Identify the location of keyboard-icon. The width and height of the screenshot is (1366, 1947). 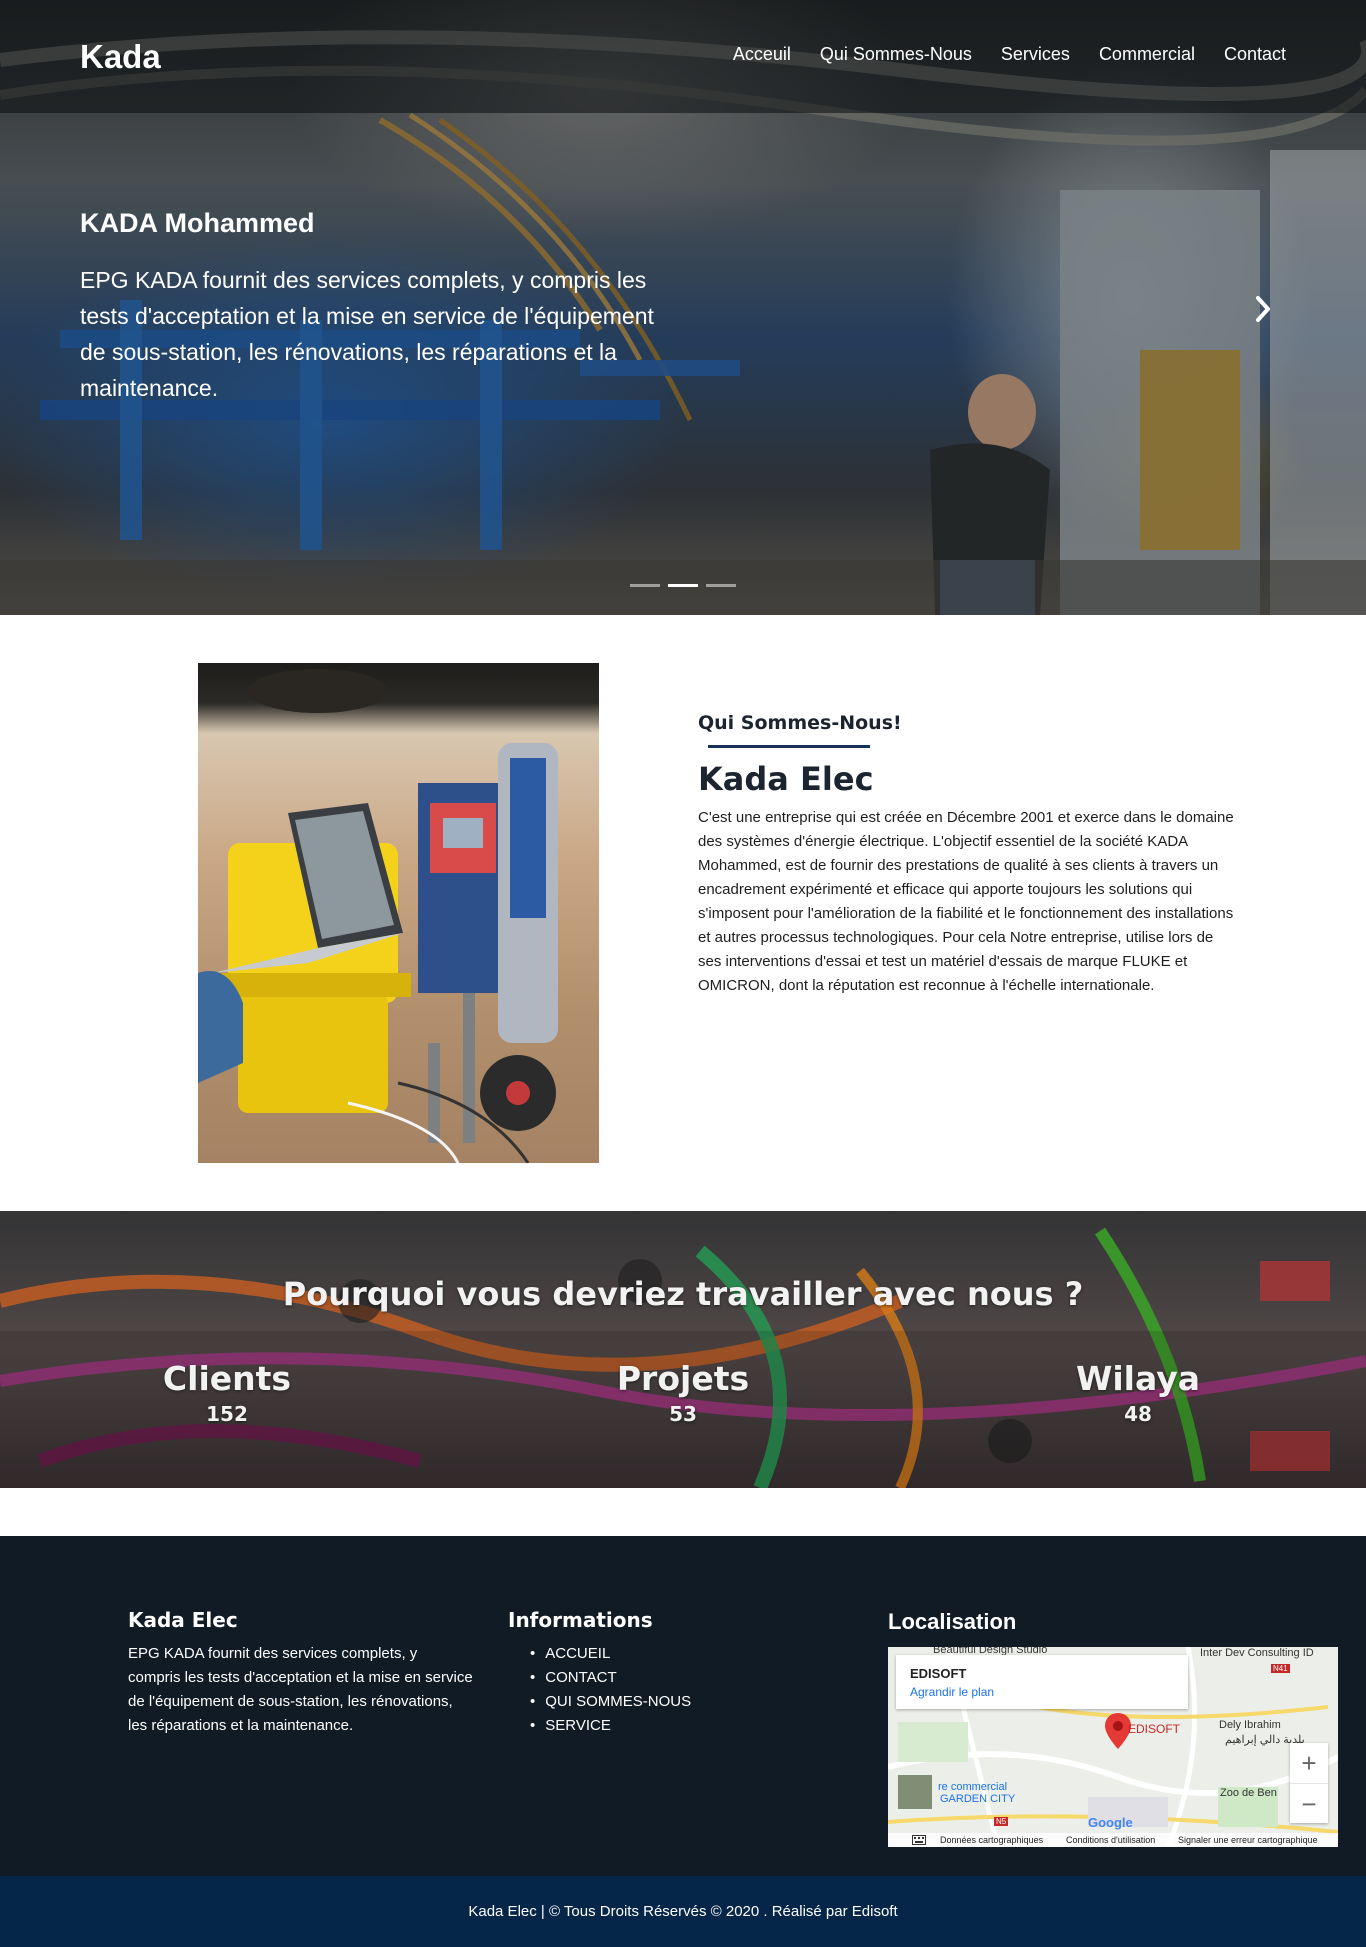
(919, 1840).